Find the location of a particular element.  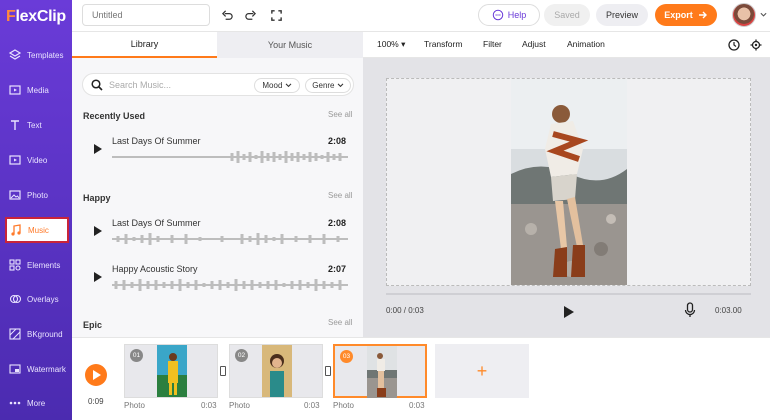

clip-number: 01 is located at coordinates (136, 355).